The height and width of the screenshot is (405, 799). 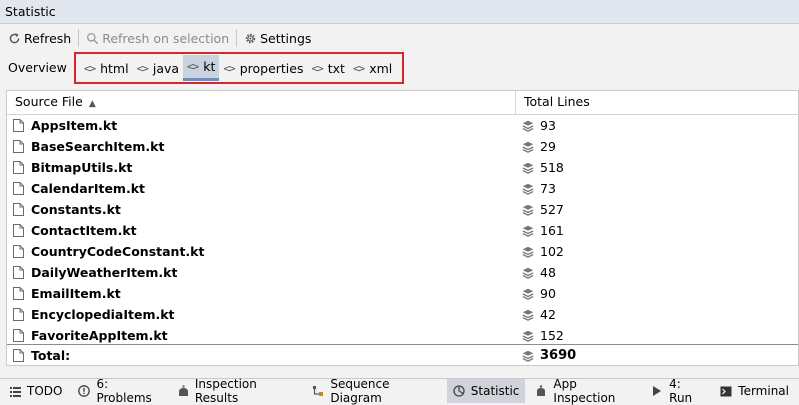 What do you see at coordinates (261, 293) in the screenshot?
I see `source-file-cell: EmailItem.kt` at bounding box center [261, 293].